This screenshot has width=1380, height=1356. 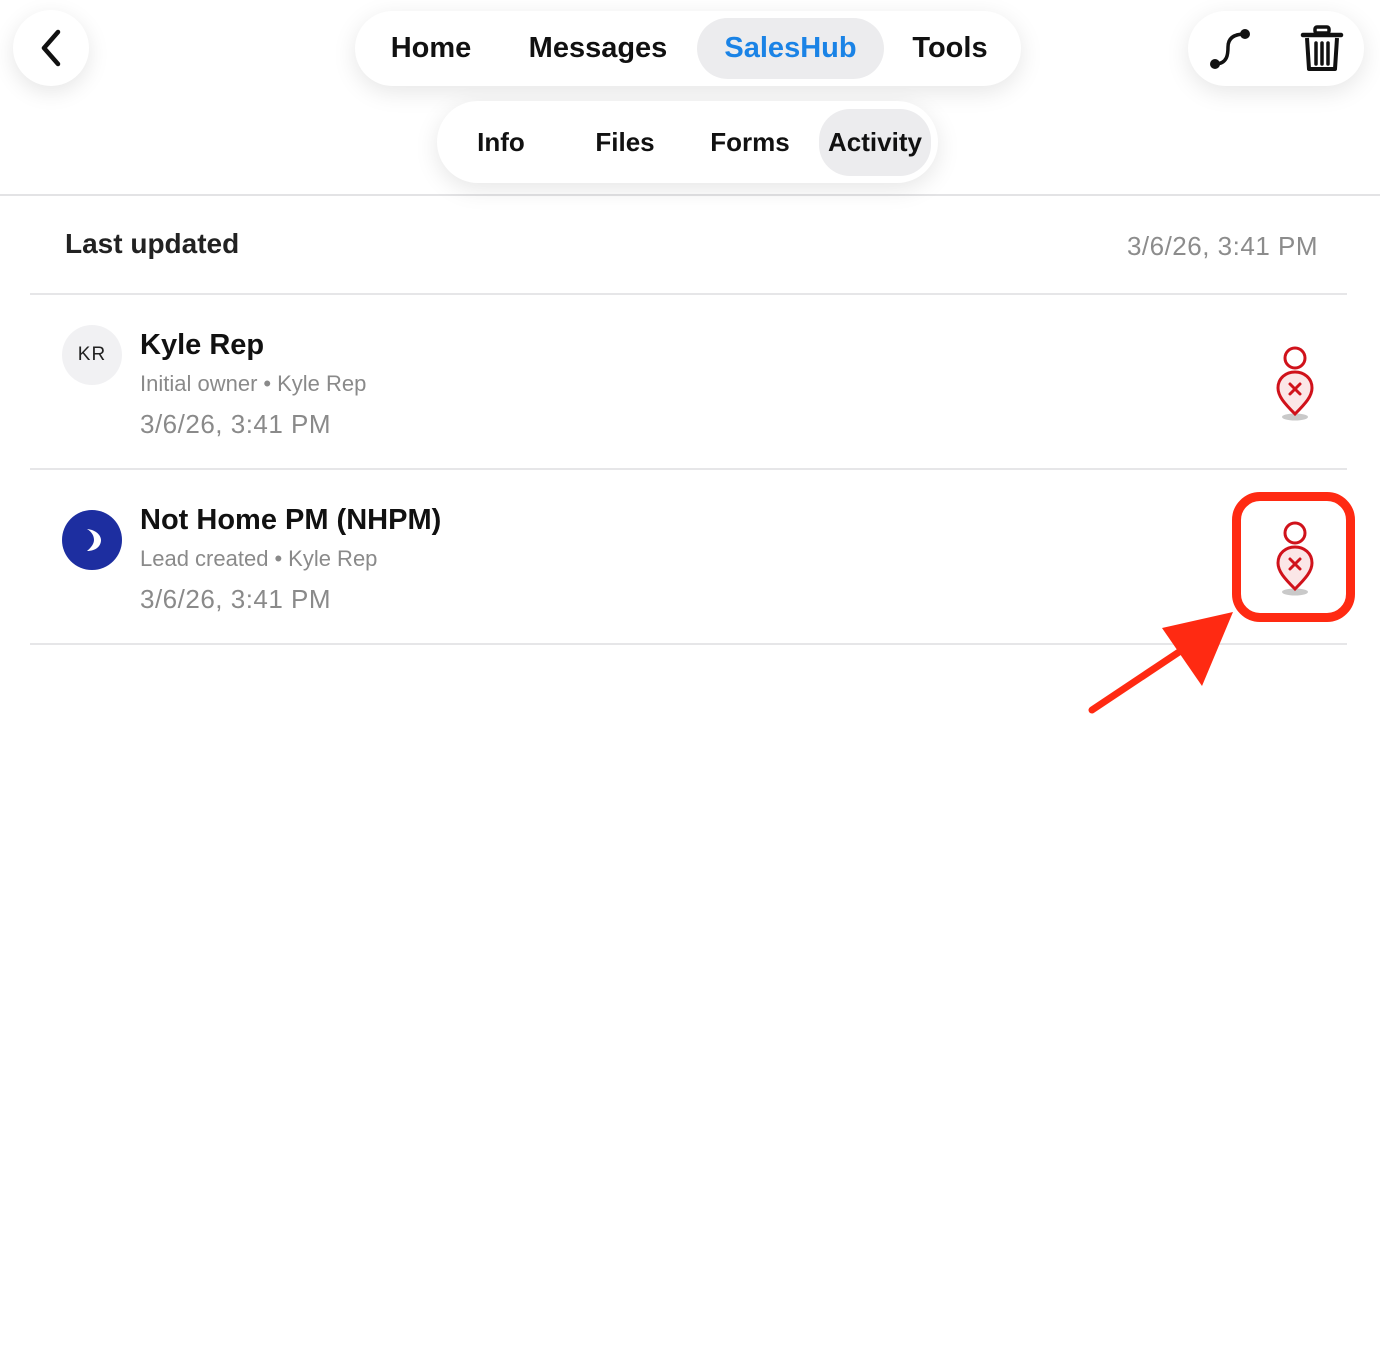 I want to click on tab-tools: Tools, so click(x=950, y=48).